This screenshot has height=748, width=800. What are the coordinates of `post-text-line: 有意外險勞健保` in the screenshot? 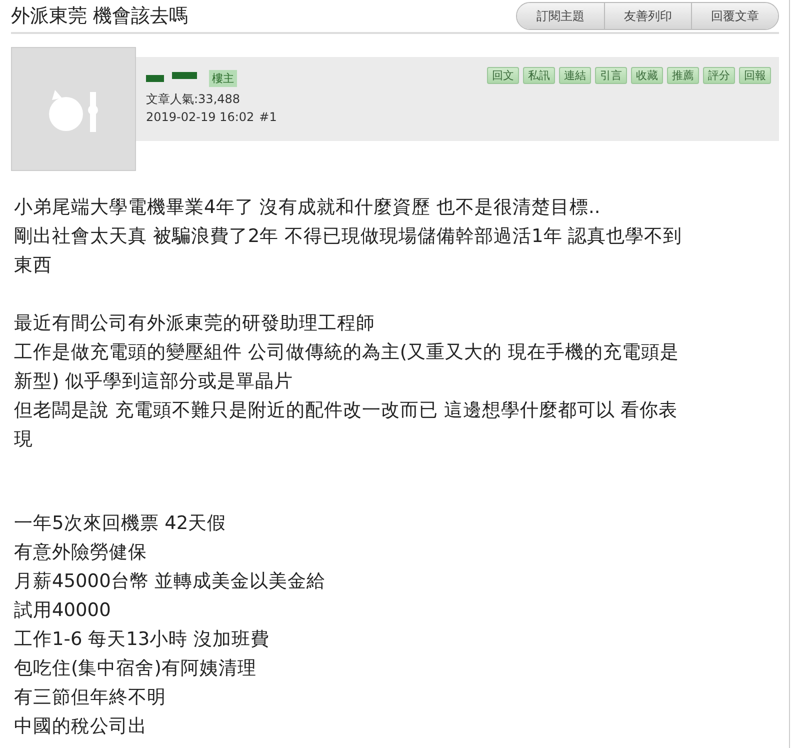 It's located at (81, 553).